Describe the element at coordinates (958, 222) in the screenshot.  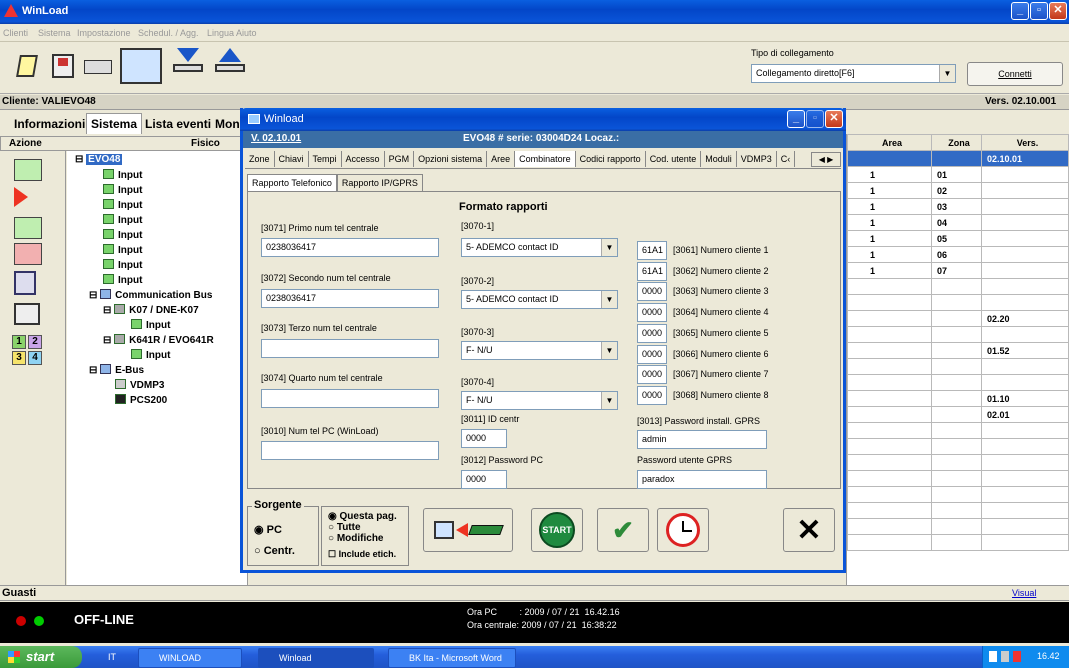
I see `table-row: 1 04` at that location.